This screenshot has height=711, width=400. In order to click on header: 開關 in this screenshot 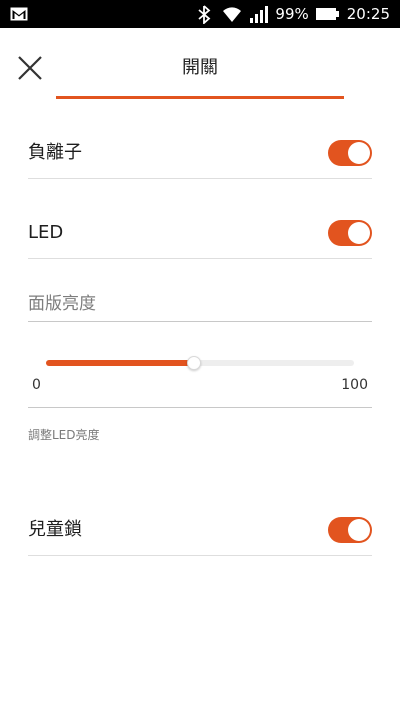, I will do `click(200, 63)`.